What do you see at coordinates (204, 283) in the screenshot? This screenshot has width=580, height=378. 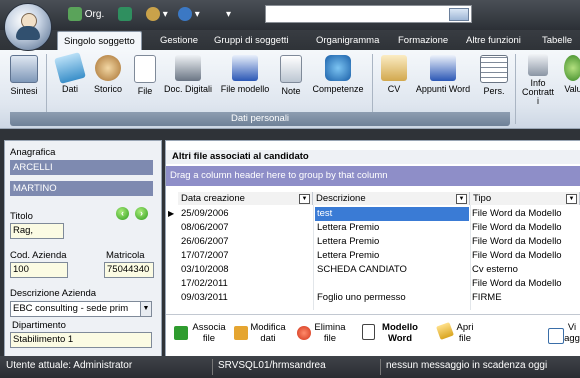 I see `cell-data-creazione: 17/02/2011` at bounding box center [204, 283].